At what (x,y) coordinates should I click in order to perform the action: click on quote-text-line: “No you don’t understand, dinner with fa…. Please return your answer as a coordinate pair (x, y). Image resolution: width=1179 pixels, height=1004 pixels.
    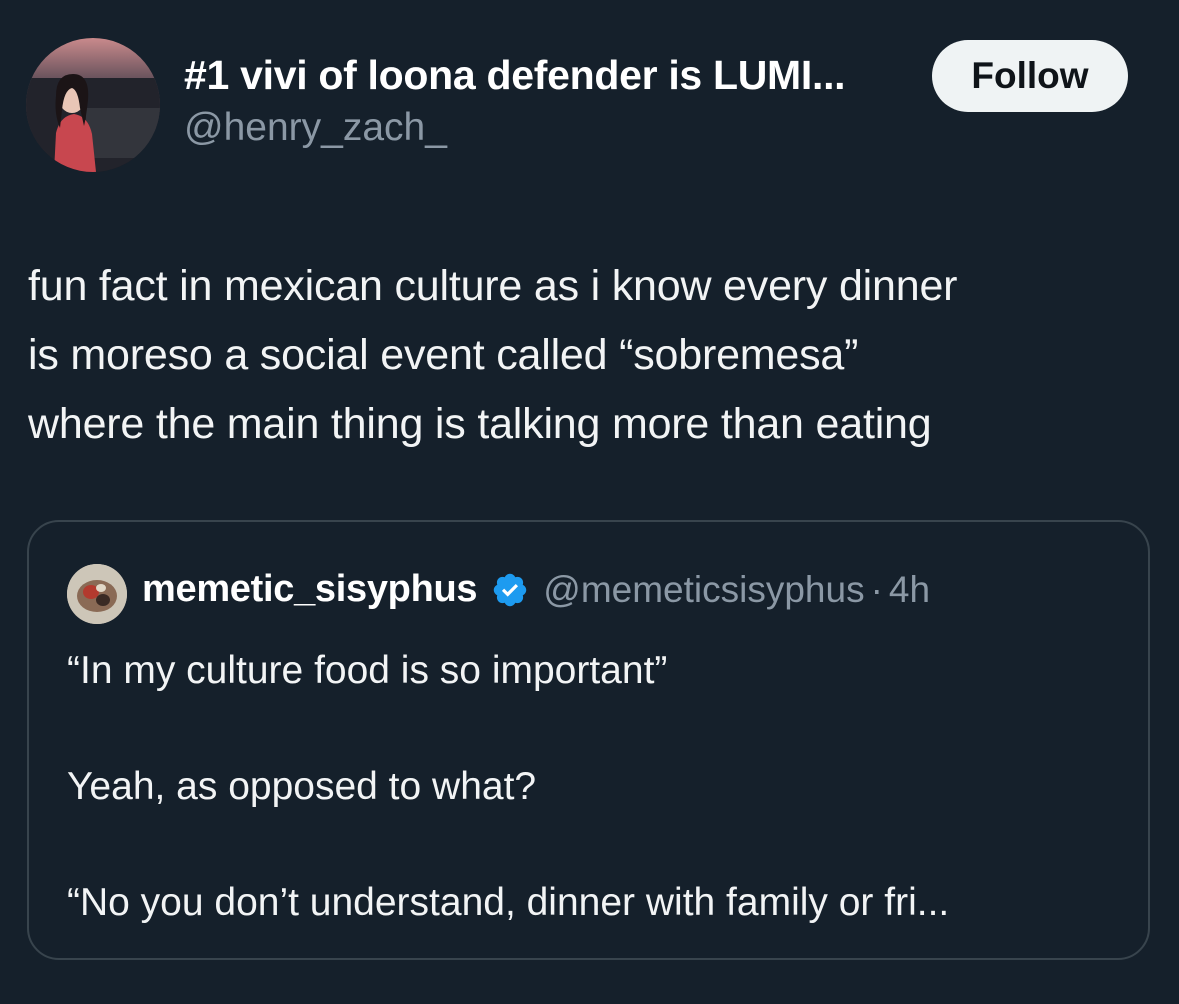
    Looking at the image, I should click on (508, 902).